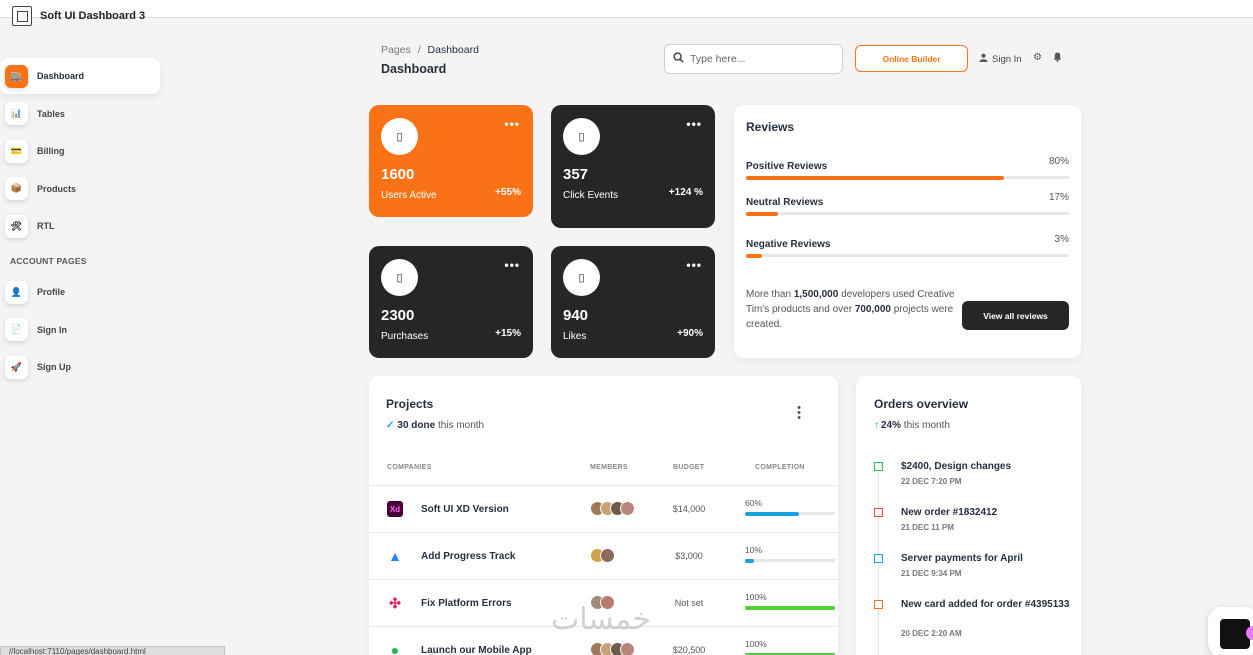  What do you see at coordinates (760, 59) in the screenshot?
I see `search-input` at bounding box center [760, 59].